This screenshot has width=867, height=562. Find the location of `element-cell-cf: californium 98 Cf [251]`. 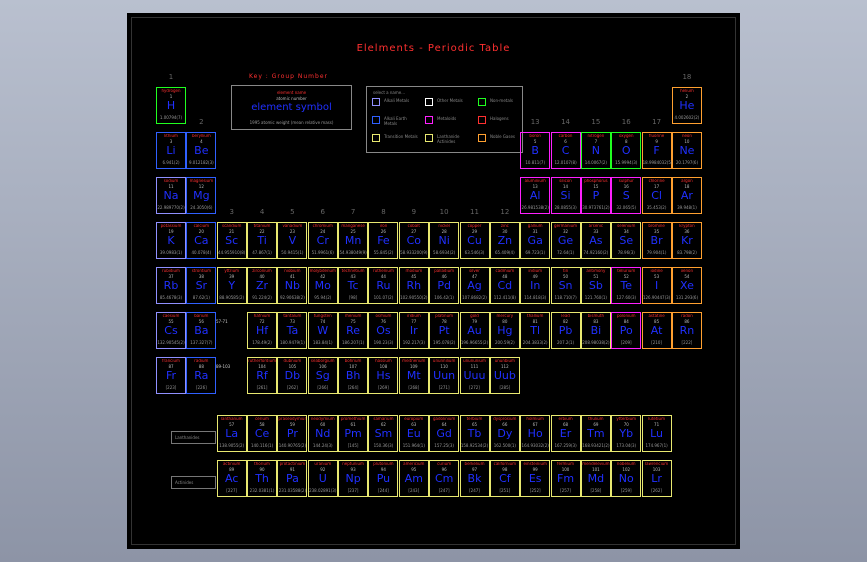

element-cell-cf: californium 98 Cf [251] is located at coordinates (504, 478).